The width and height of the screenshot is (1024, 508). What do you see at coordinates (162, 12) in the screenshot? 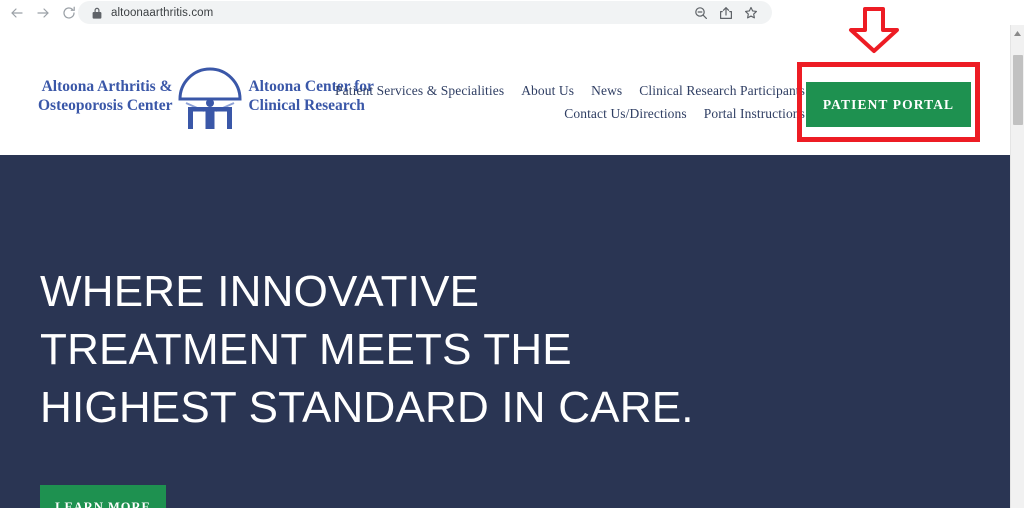
I see `address-bar-url: altoonaarthritis.com` at bounding box center [162, 12].